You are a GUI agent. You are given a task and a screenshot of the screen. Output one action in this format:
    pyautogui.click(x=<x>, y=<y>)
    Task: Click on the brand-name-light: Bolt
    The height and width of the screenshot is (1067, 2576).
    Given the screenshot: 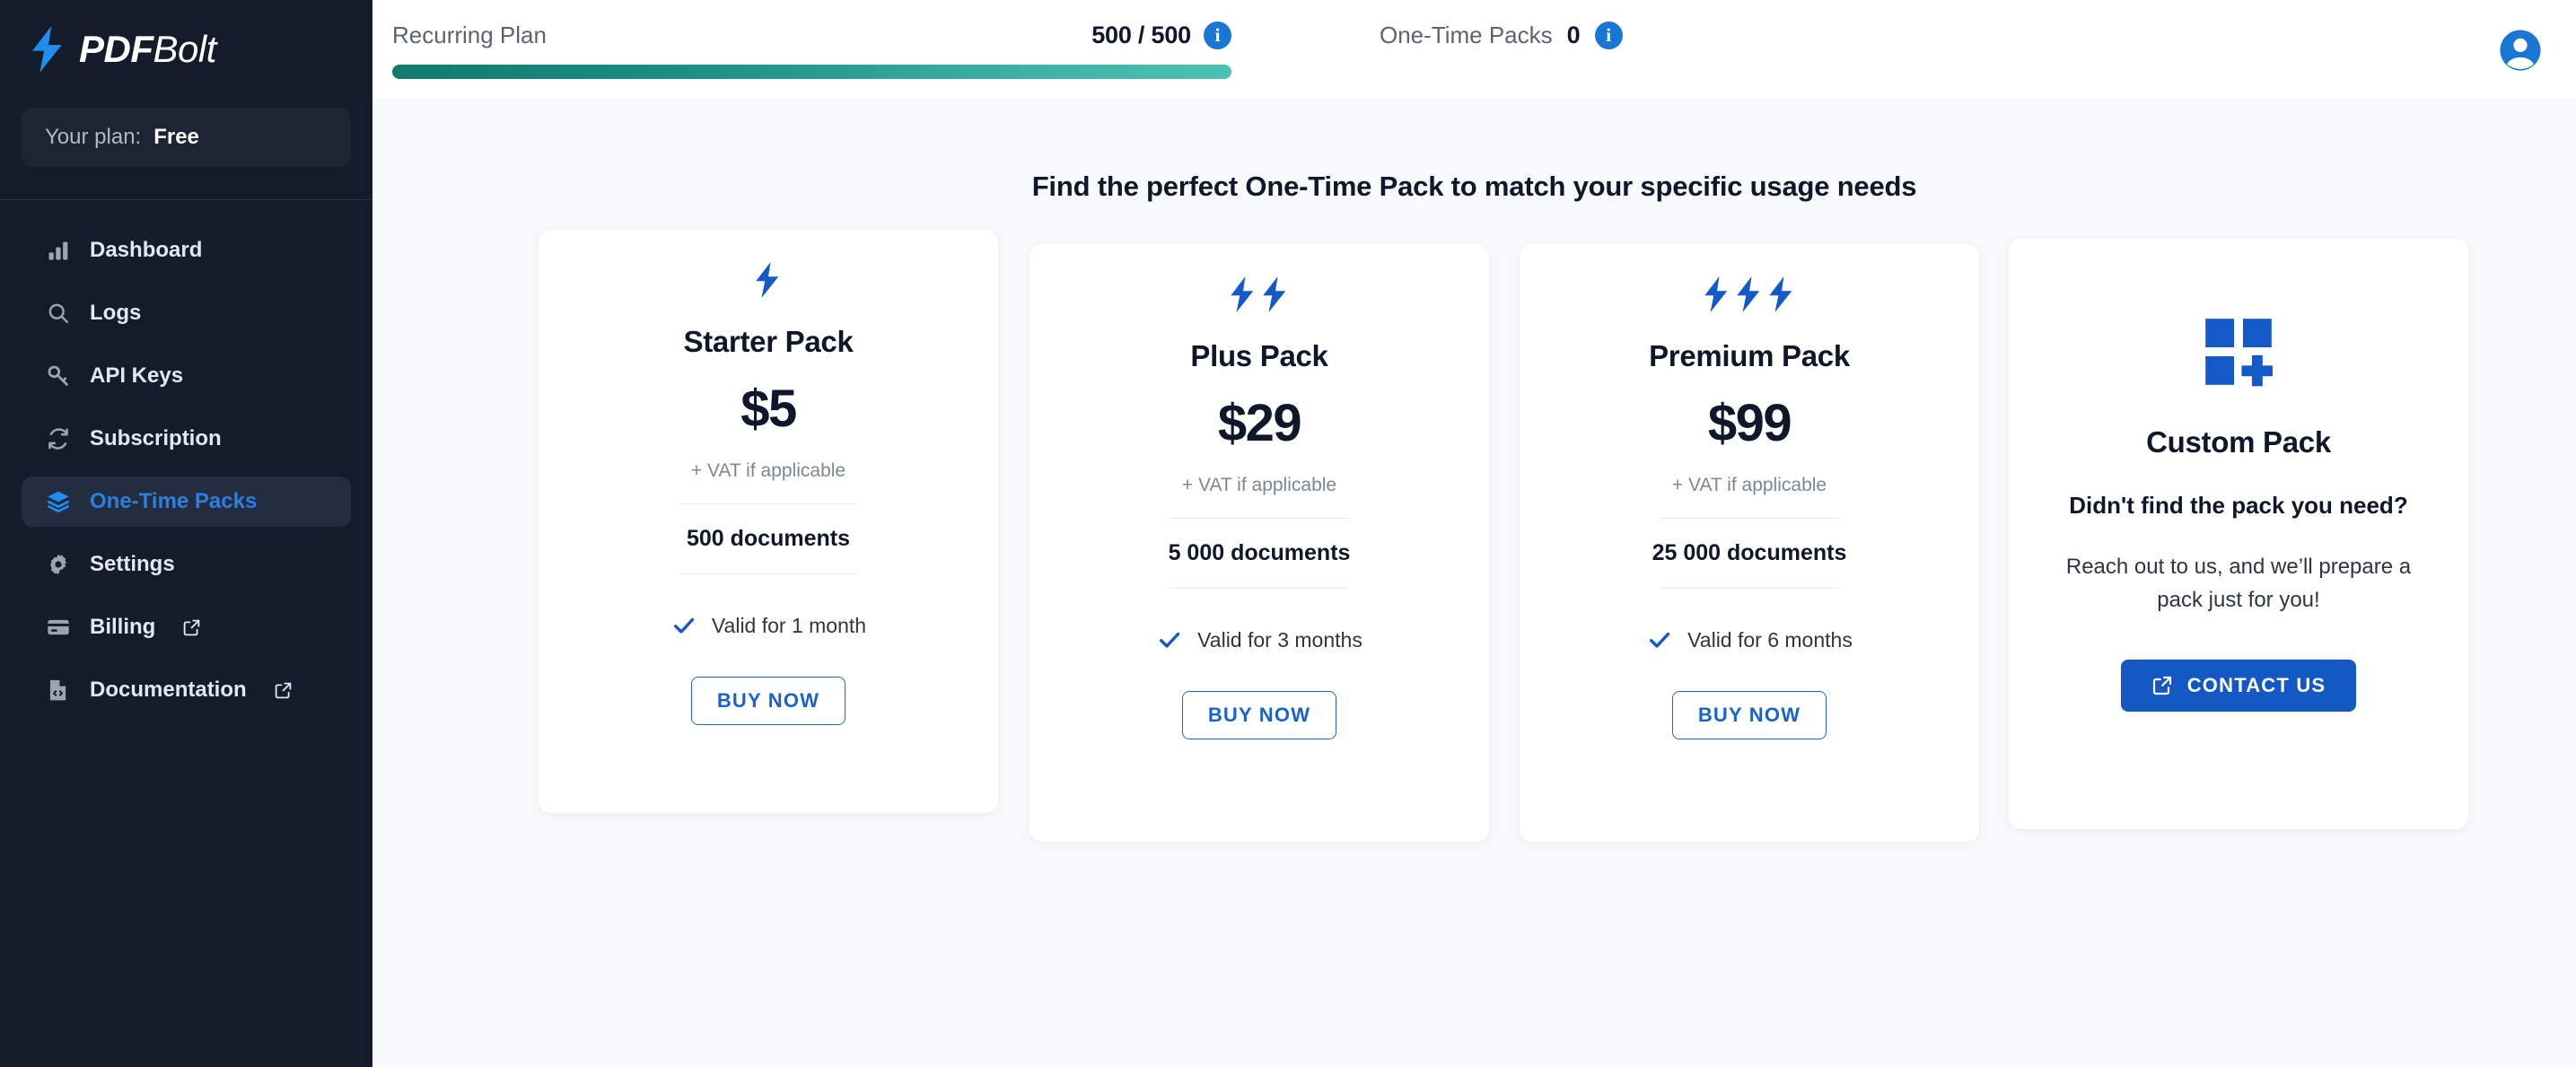 What is the action you would take?
    pyautogui.click(x=185, y=49)
    